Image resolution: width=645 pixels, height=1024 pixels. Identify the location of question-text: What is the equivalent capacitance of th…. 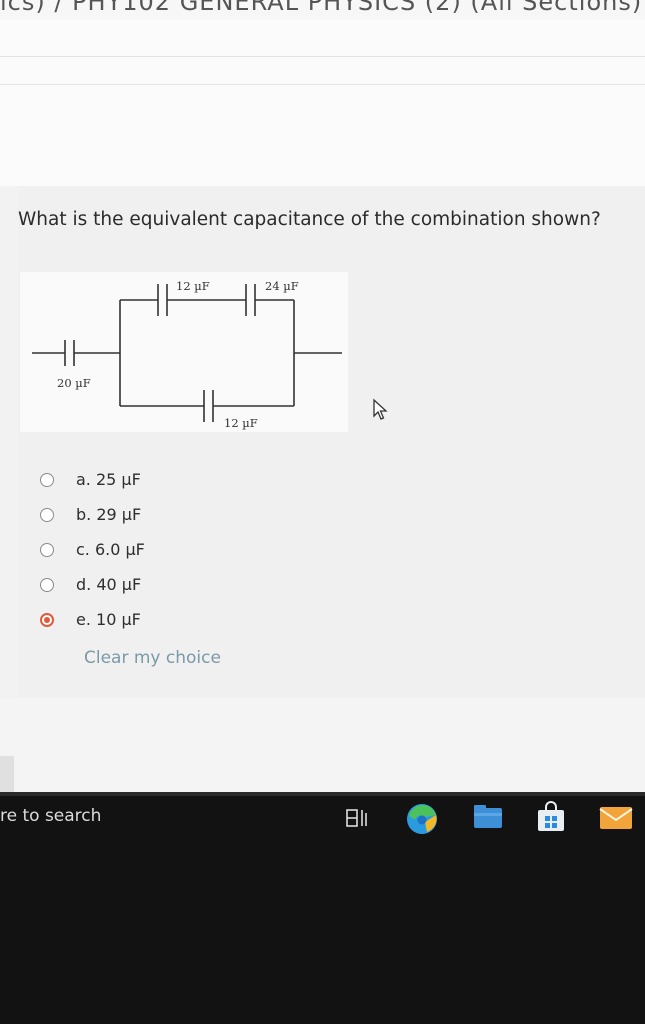
(309, 219).